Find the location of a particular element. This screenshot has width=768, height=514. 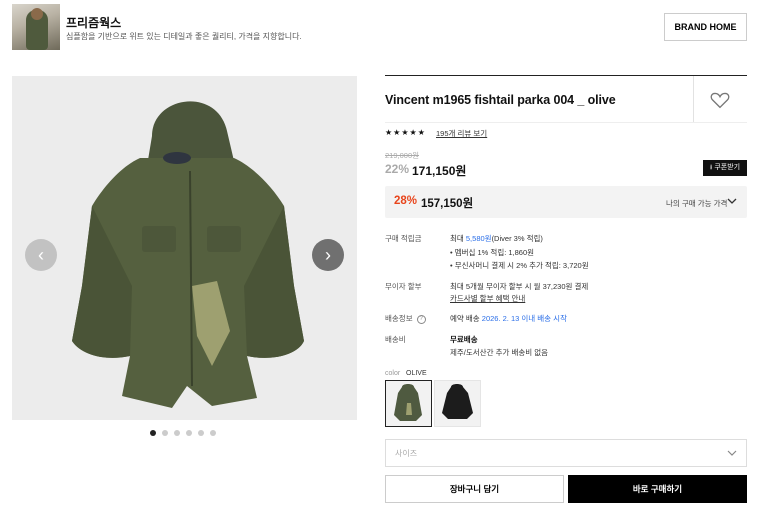

brand-name: 프리즘웍스 is located at coordinates (93, 22).